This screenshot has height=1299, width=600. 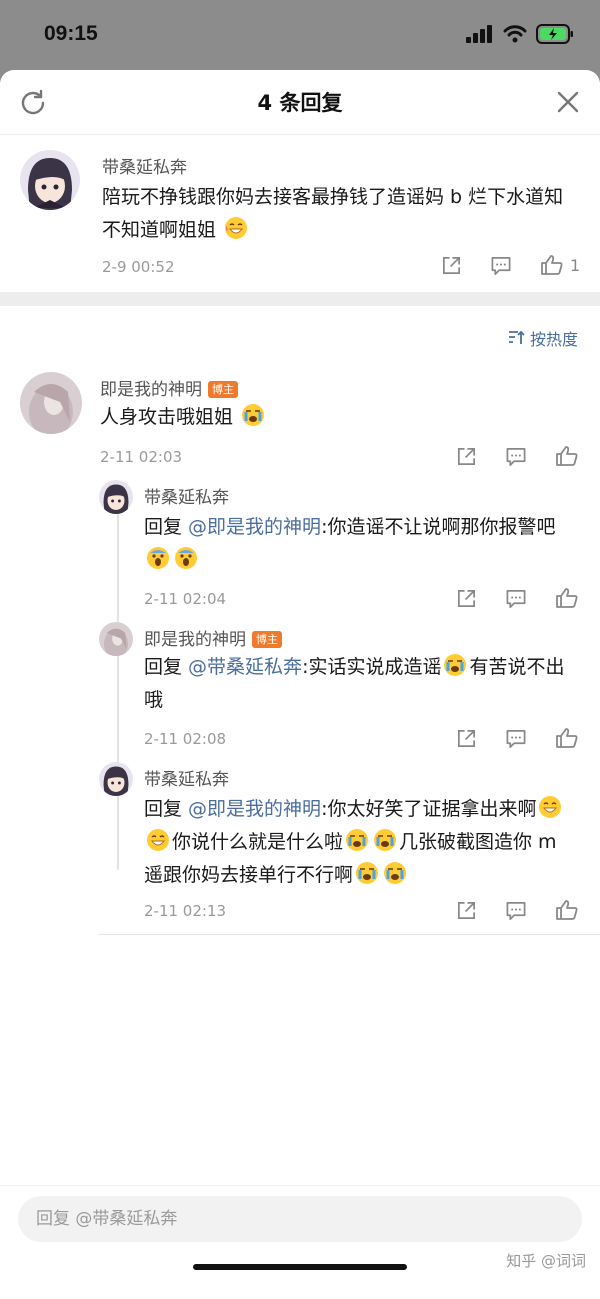 What do you see at coordinates (118, 690) in the screenshot?
I see `thread-line` at bounding box center [118, 690].